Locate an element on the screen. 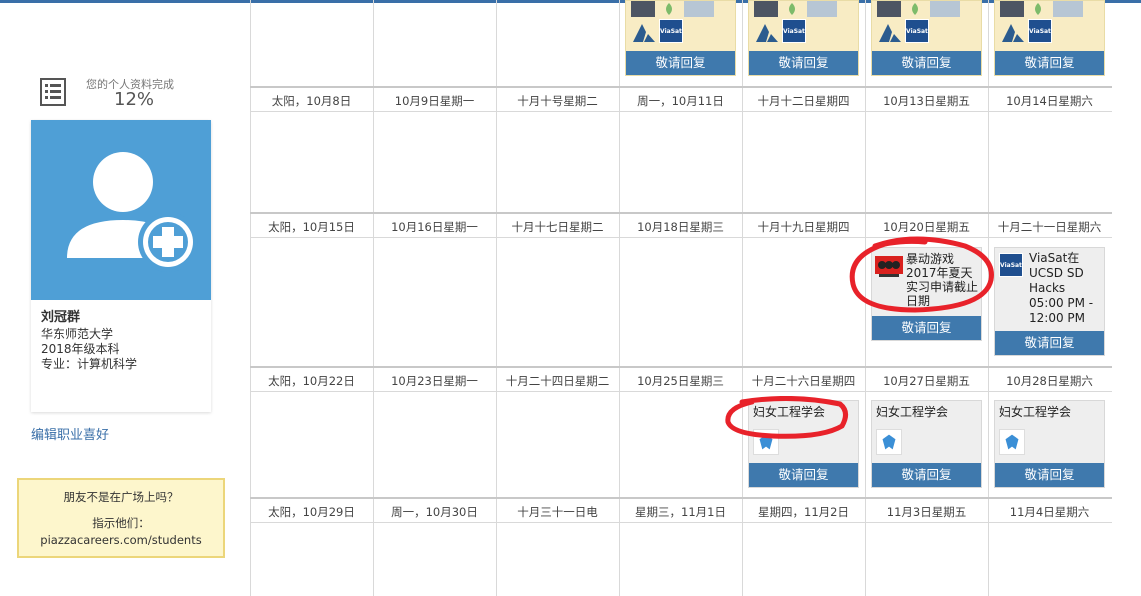 Image resolution: width=1141 pixels, height=596 pixels. day-label: 周一，10月11日 is located at coordinates (680, 101).